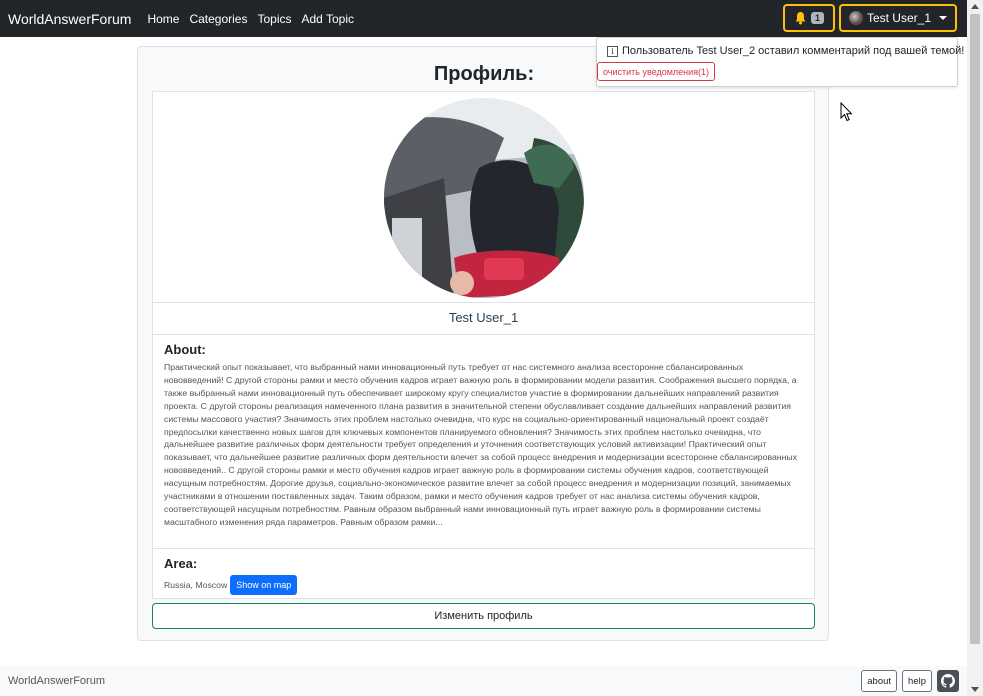 The image size is (983, 696). I want to click on scrollbar, so click(975, 348).